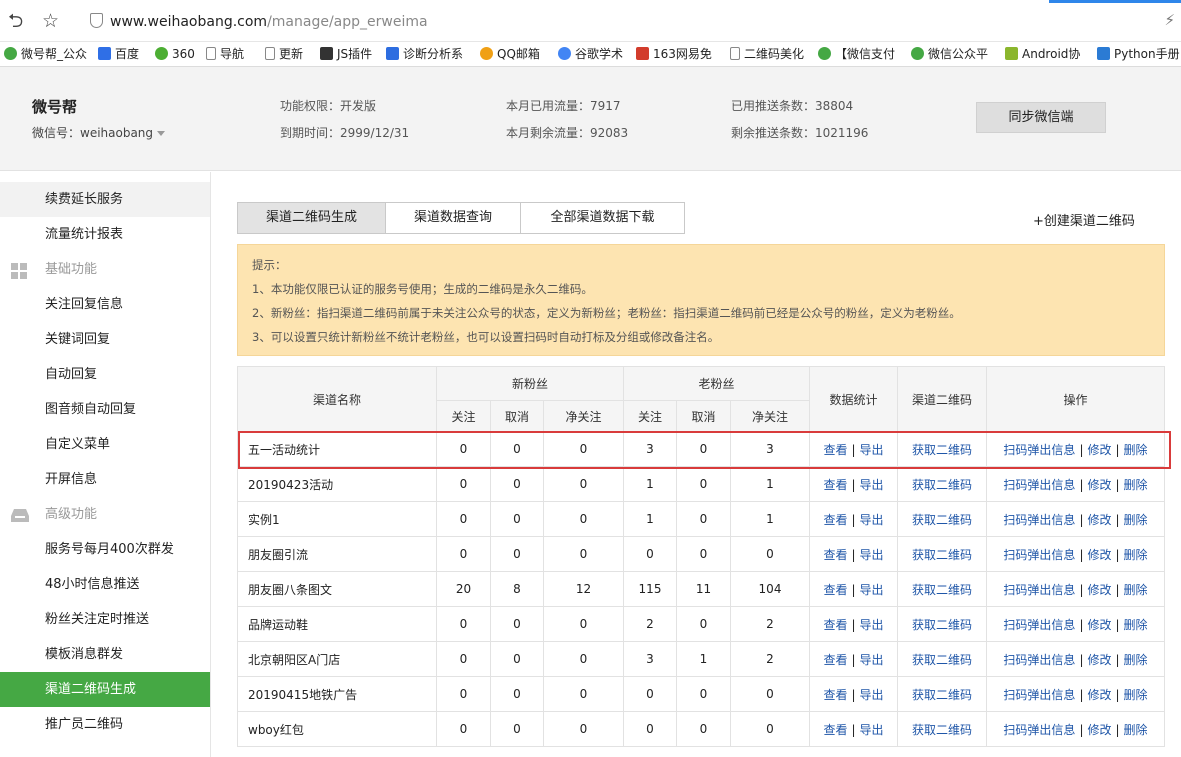  What do you see at coordinates (105, 444) in the screenshot?
I see `sidebar-item: 自定义菜单` at bounding box center [105, 444].